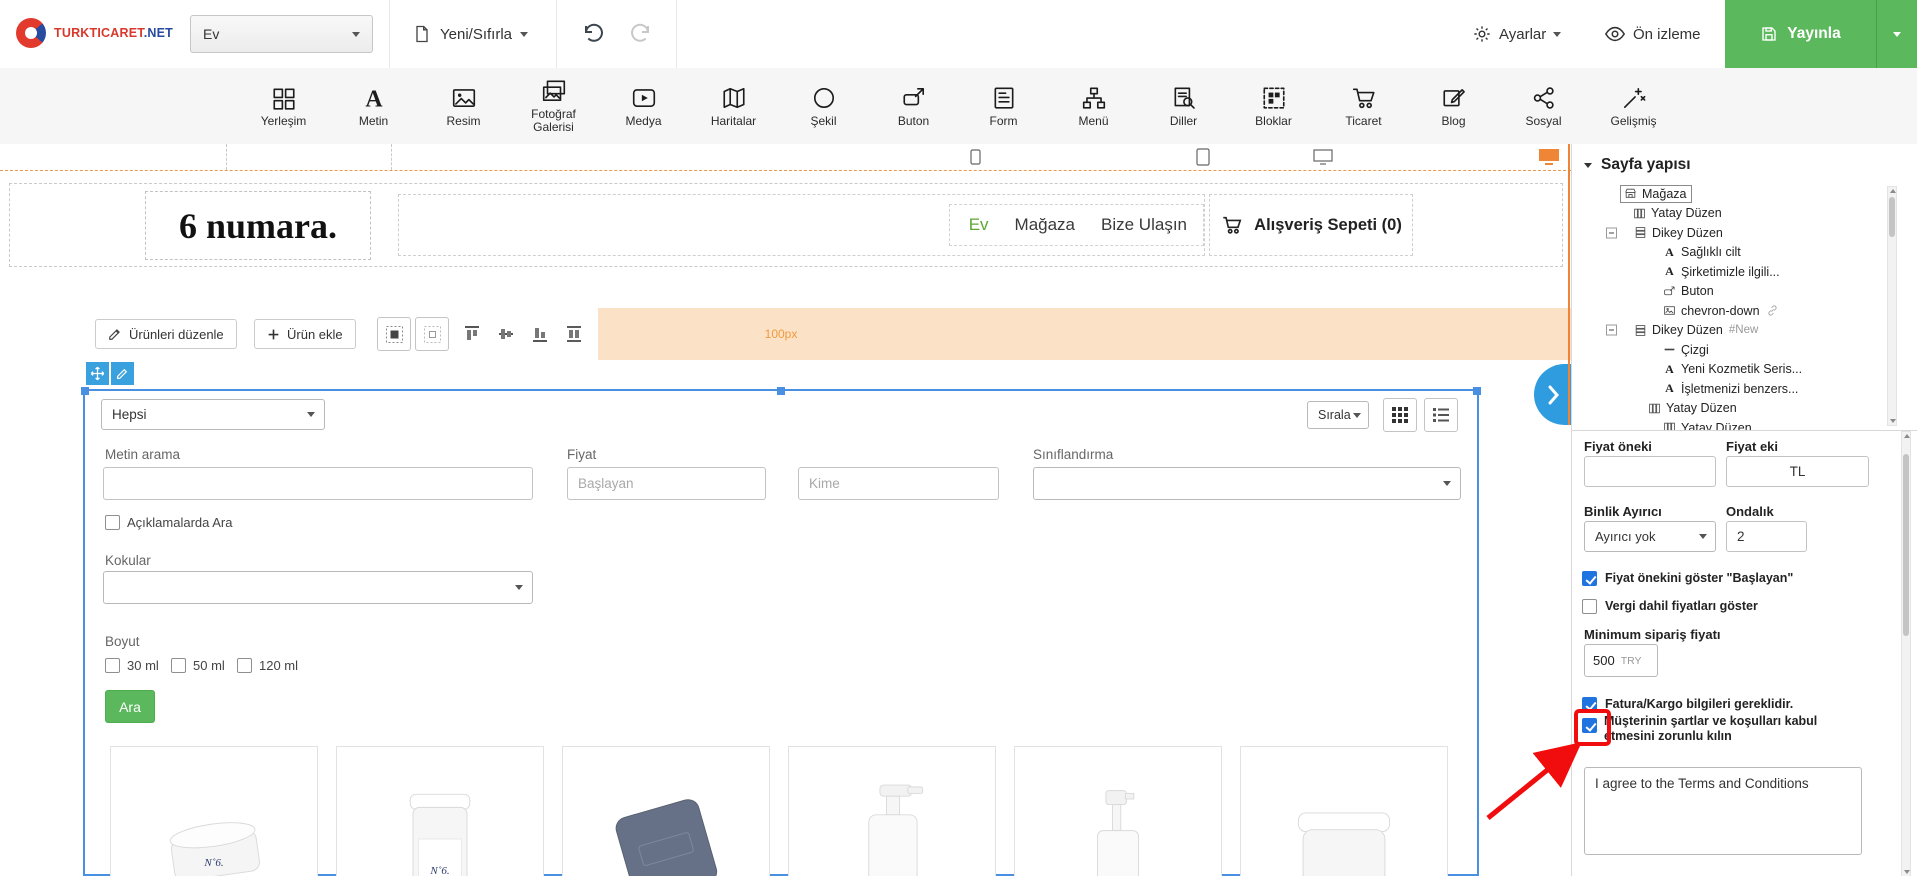  Describe the element at coordinates (898, 483) in the screenshot. I see `price-to-input` at that location.